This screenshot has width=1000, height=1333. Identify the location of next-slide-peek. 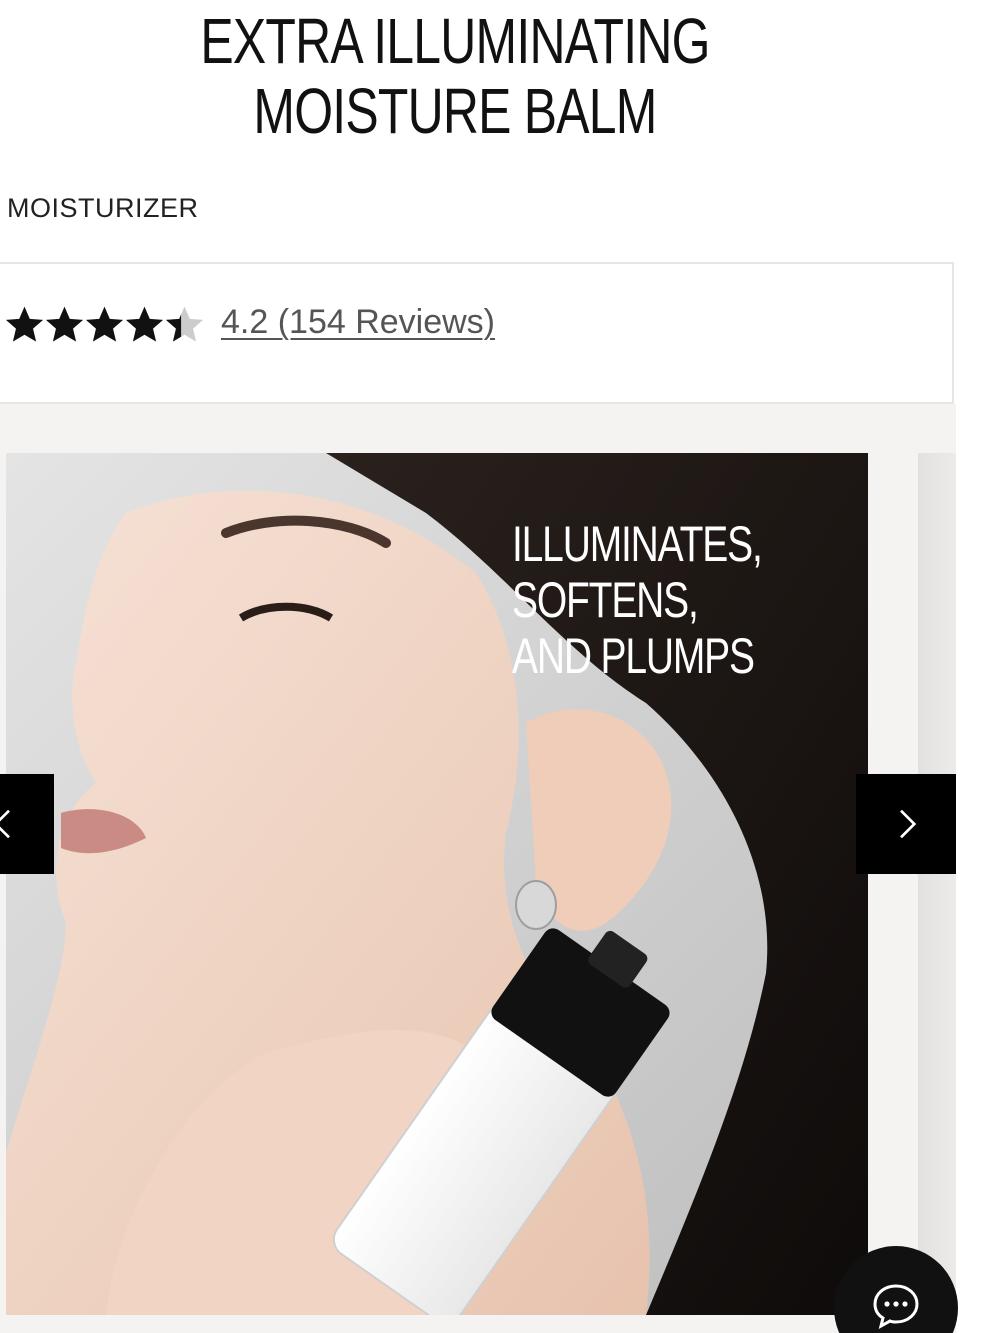
(937, 884).